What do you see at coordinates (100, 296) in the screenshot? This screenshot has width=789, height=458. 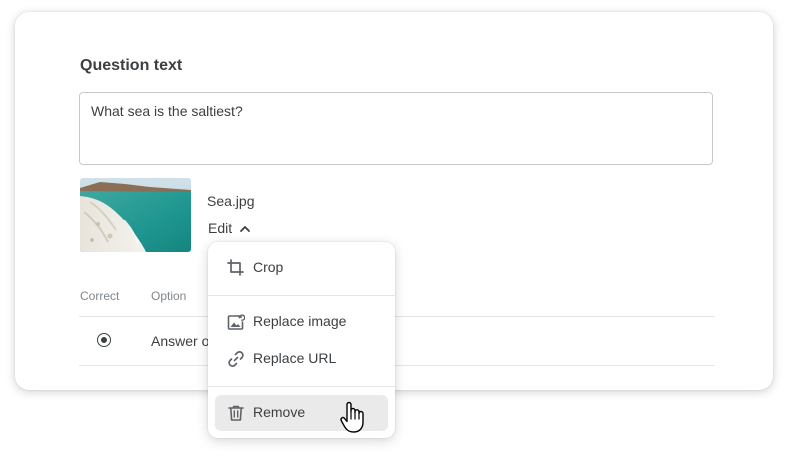 I see `column-header-correct: Correct` at bounding box center [100, 296].